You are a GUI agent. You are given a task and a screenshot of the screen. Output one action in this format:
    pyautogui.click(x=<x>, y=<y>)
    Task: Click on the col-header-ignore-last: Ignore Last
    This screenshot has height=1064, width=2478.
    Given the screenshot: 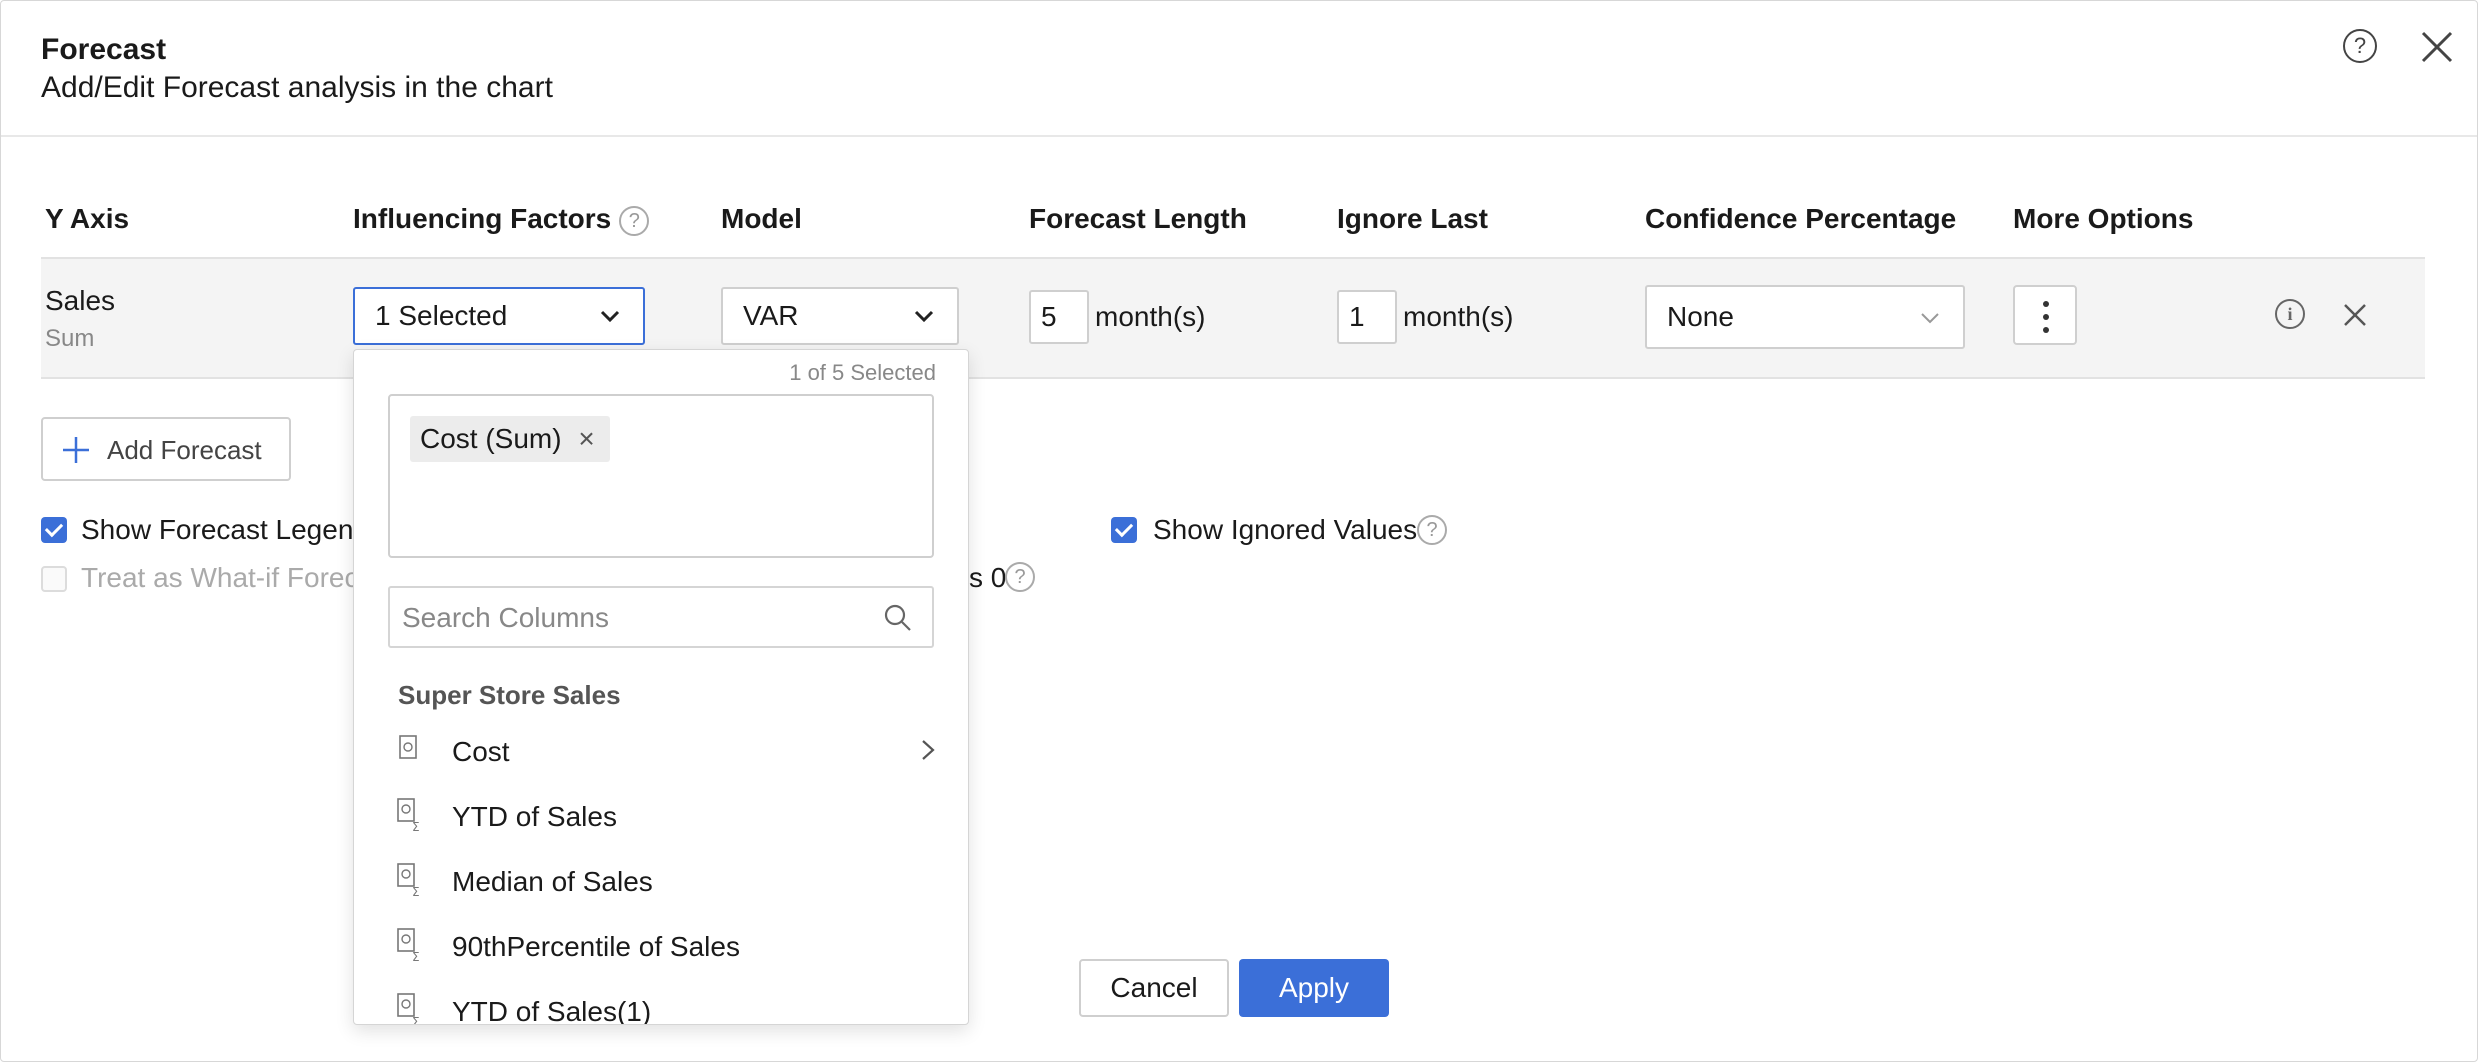 What is the action you would take?
    pyautogui.click(x=1412, y=218)
    